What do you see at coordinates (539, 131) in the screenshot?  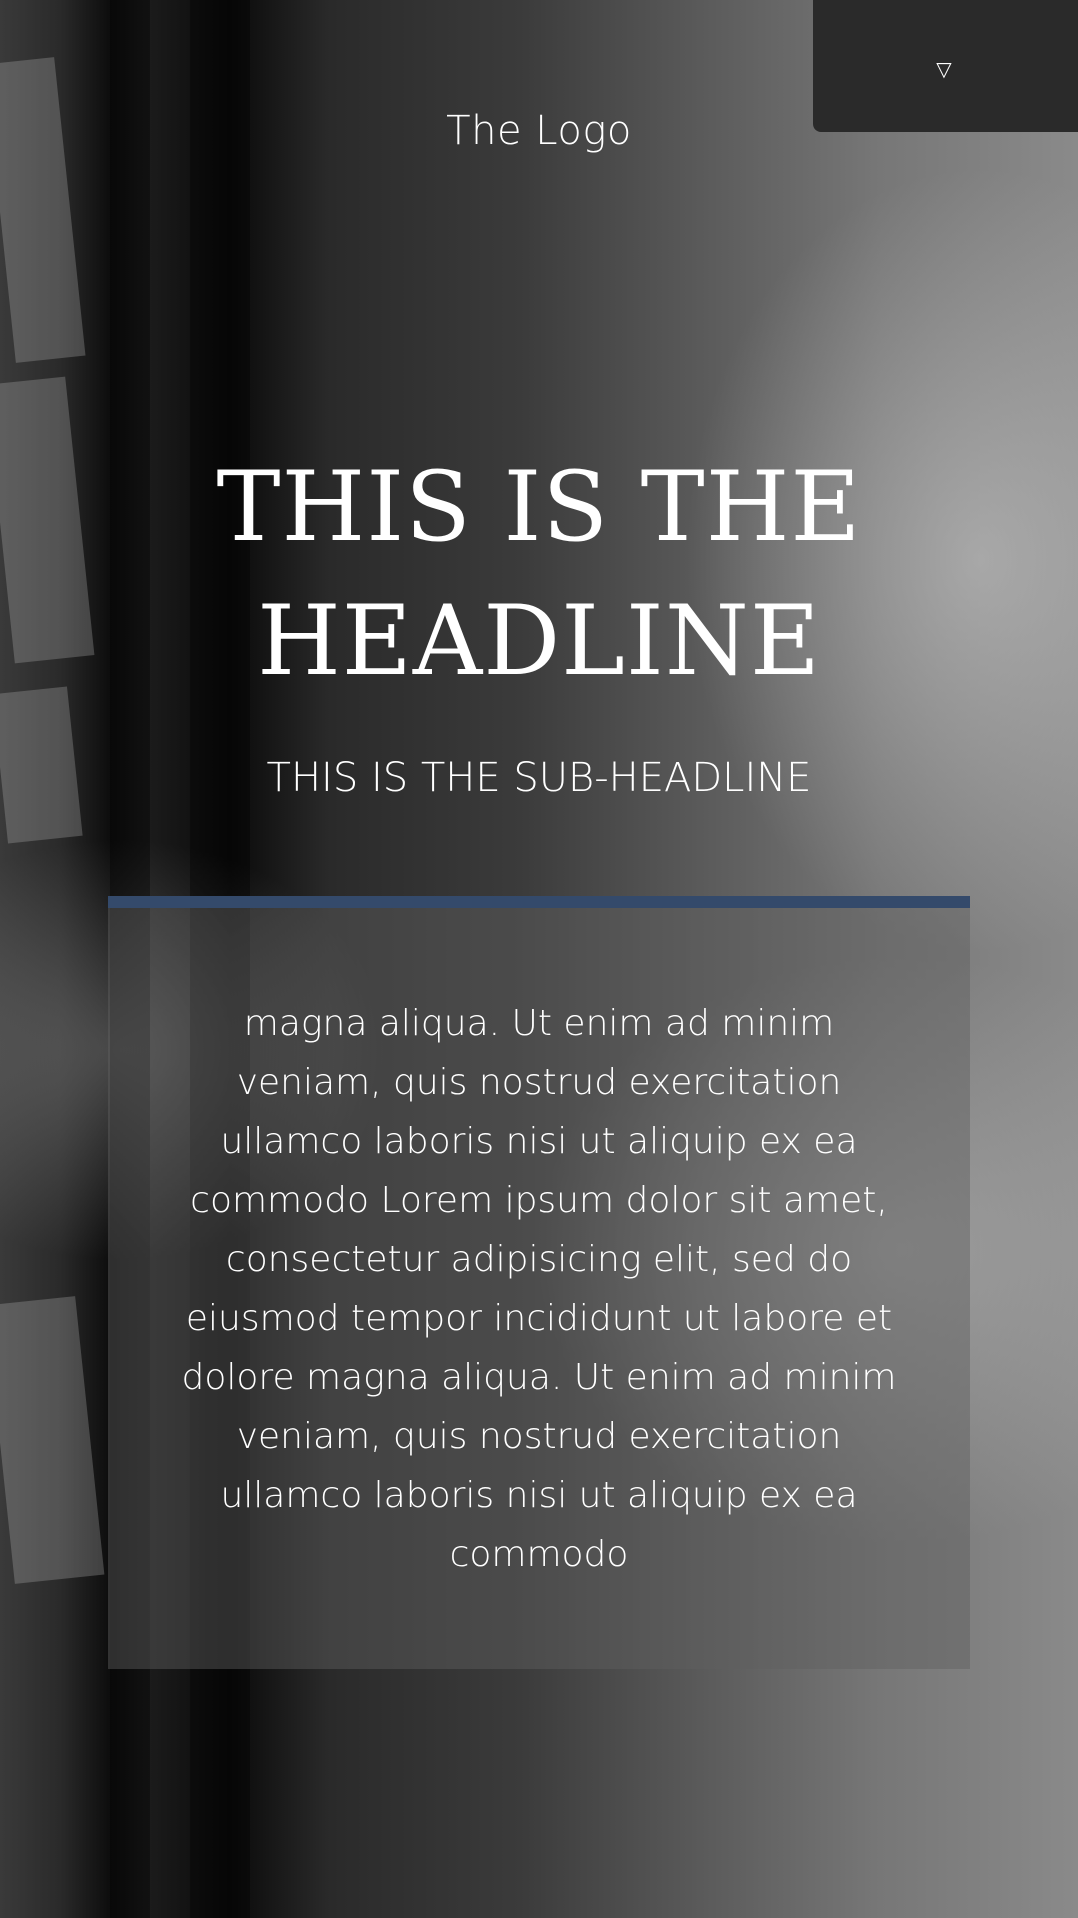 I see `logo: The Logo` at bounding box center [539, 131].